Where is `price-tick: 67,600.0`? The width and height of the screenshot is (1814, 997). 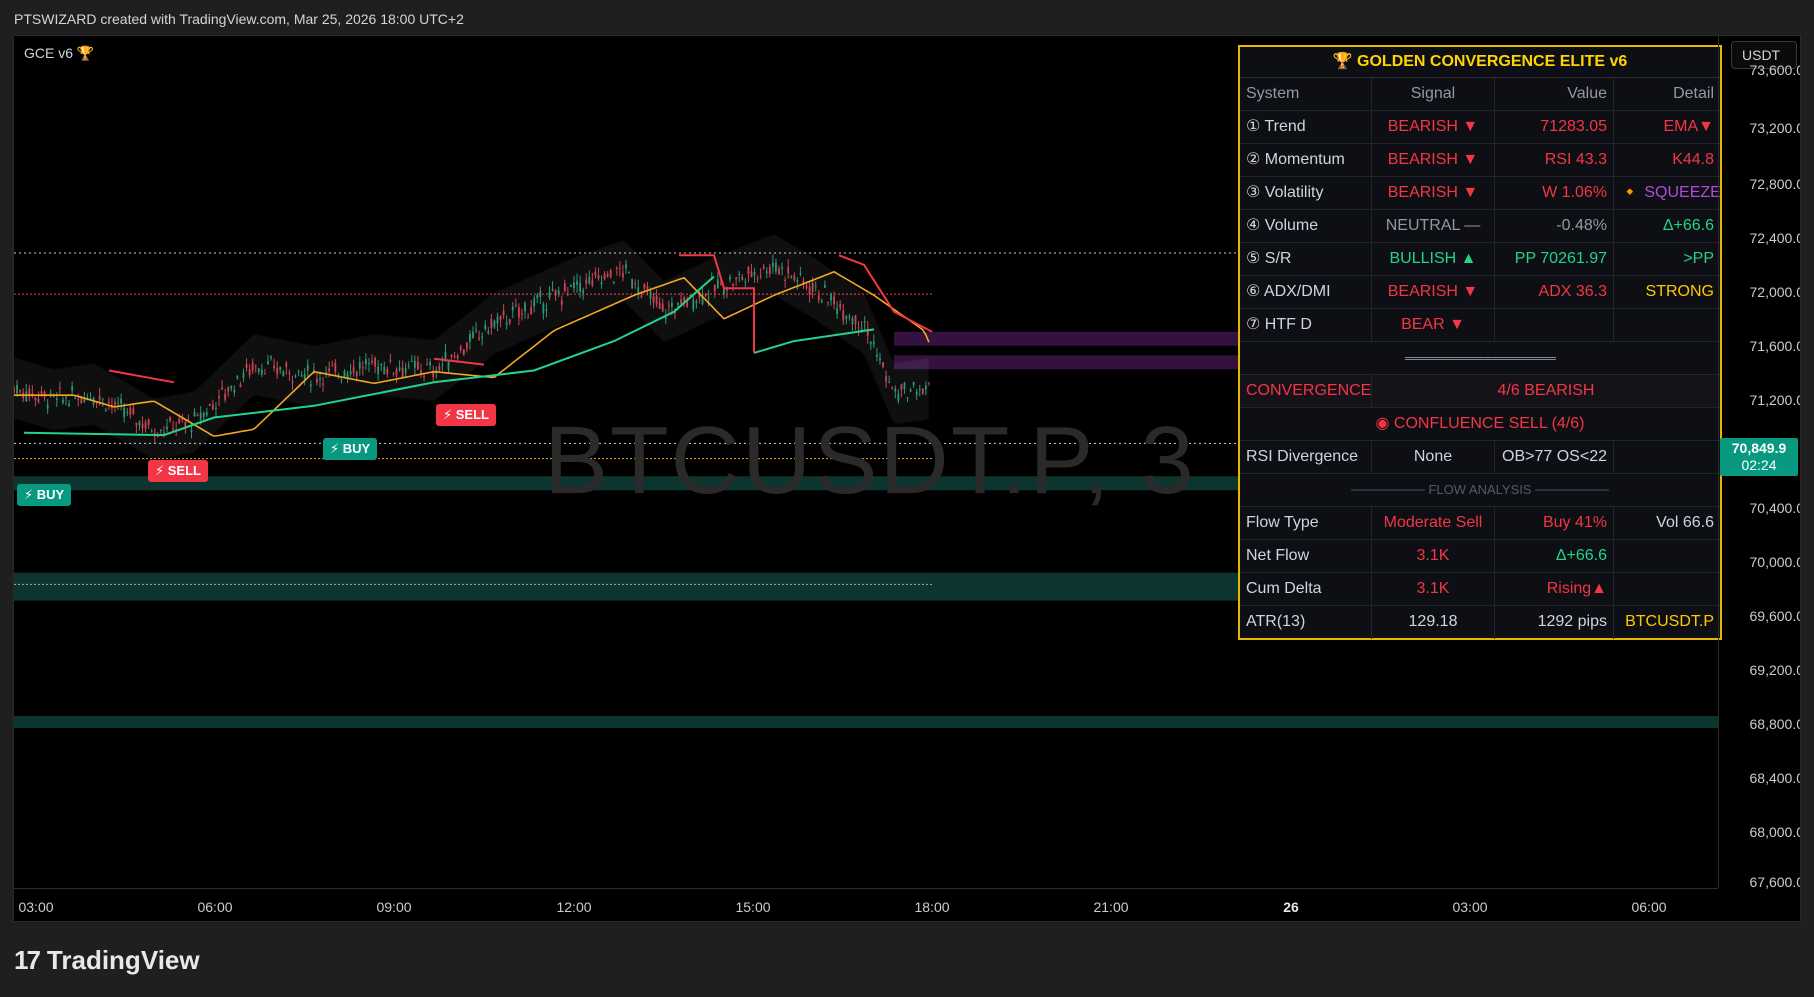
price-tick: 67,600.0 is located at coordinates (1775, 882).